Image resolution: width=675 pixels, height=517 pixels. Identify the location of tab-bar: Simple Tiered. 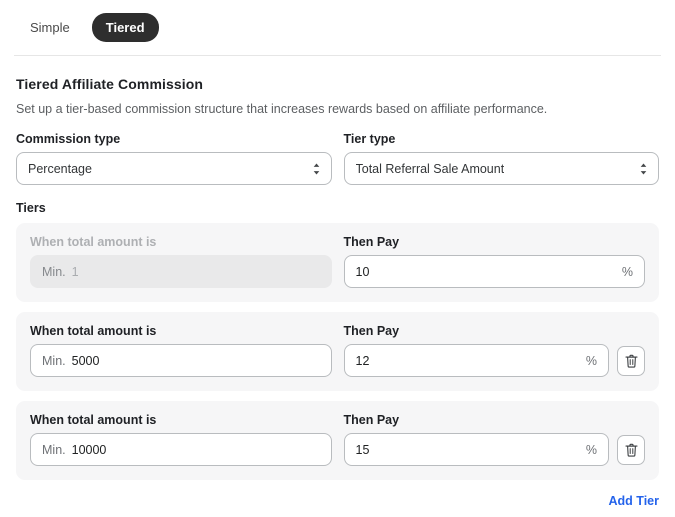
(337, 27).